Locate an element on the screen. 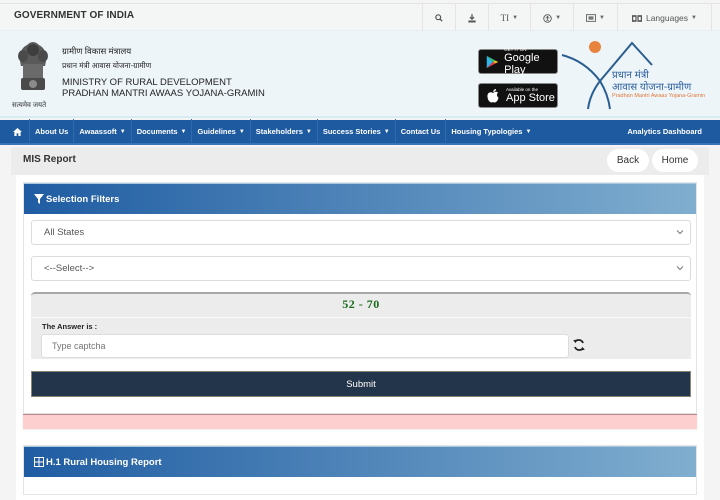 This screenshot has height=500, width=720. pmay-logo-english: Pradhan Mantri Awaas Yojana-Gramin is located at coordinates (659, 96).